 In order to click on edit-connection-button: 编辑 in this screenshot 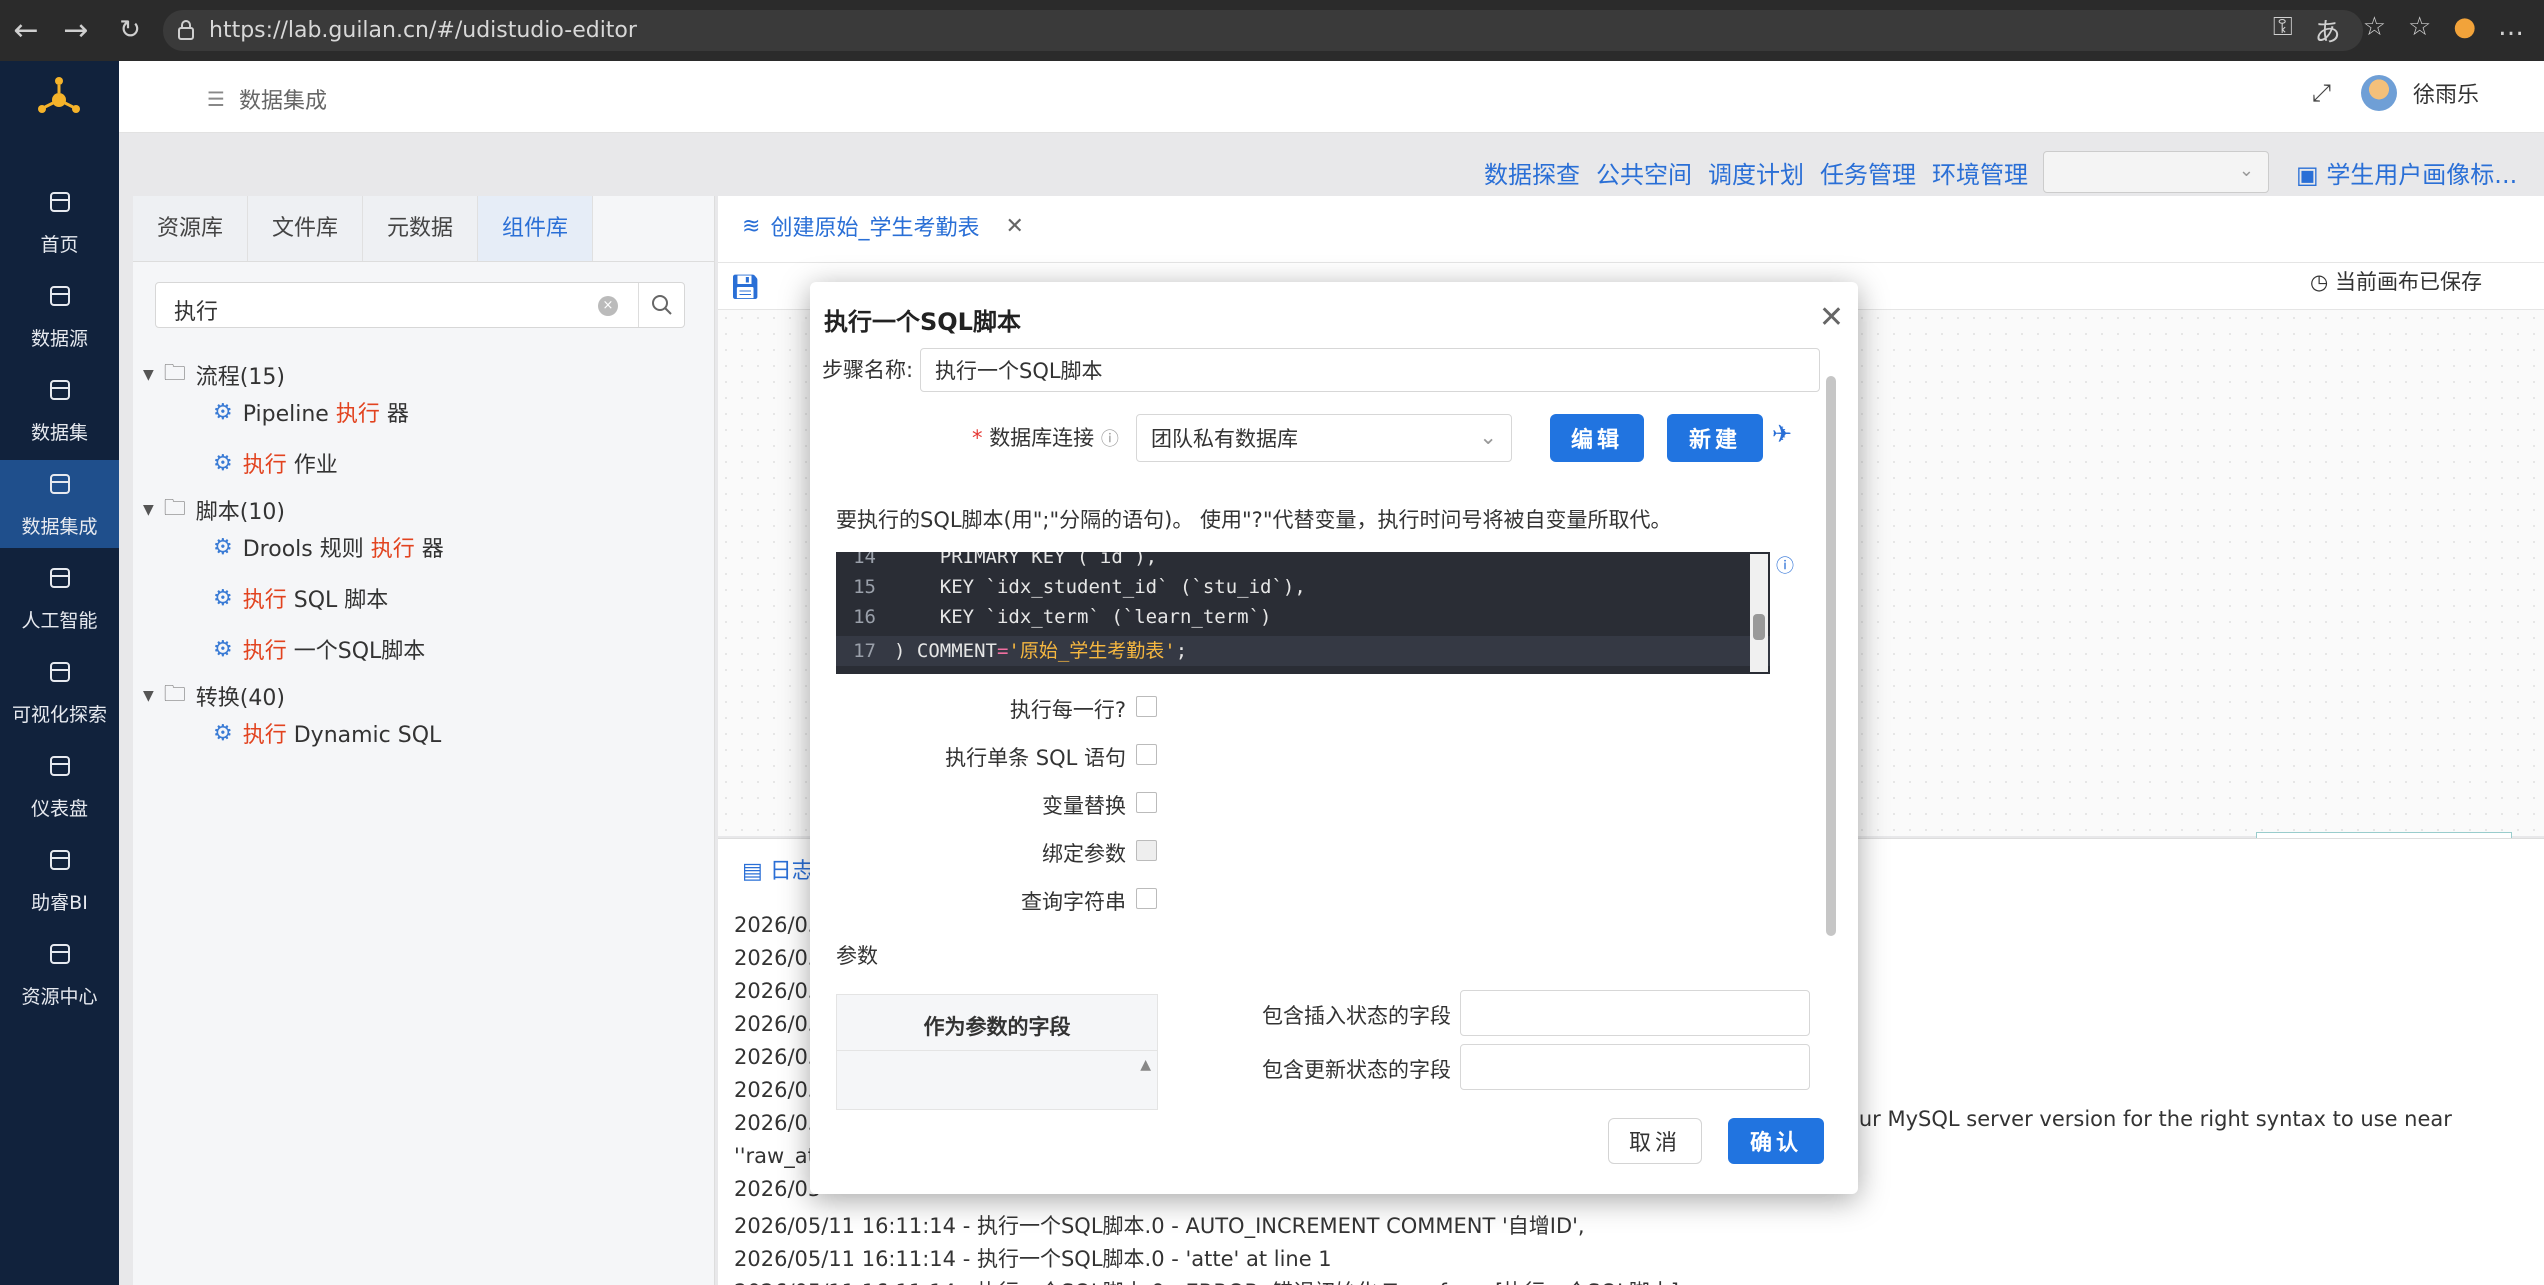, I will do `click(1597, 438)`.